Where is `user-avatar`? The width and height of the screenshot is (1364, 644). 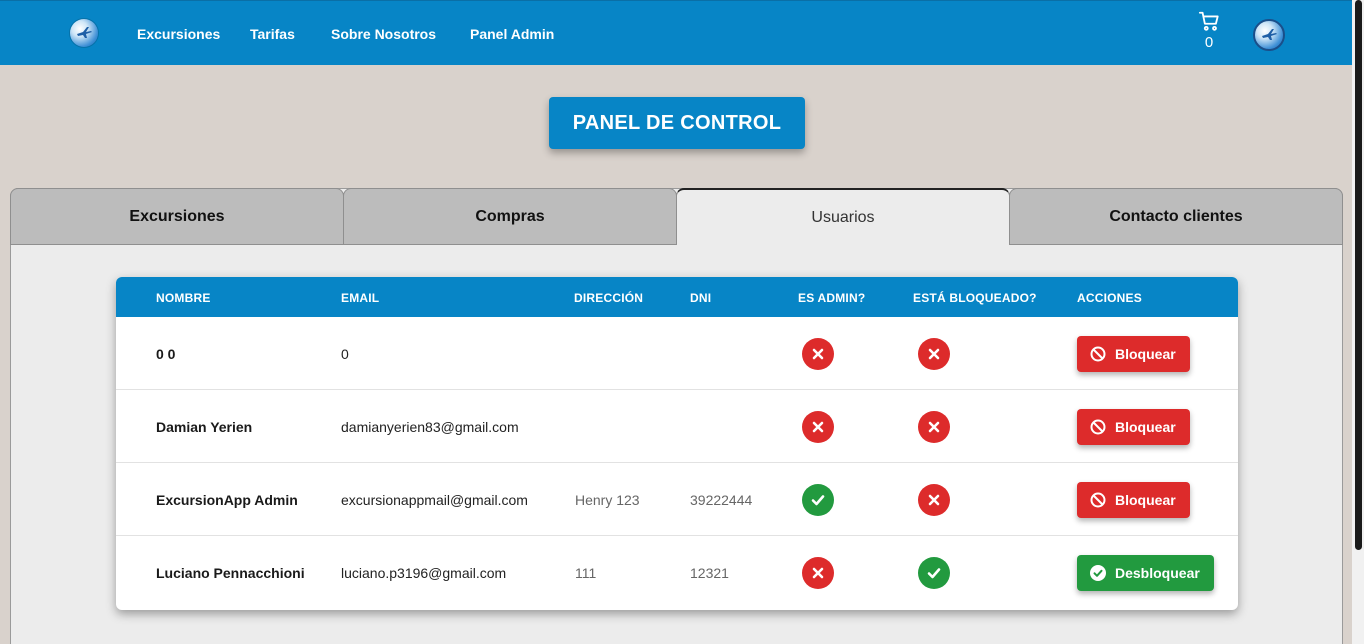
user-avatar is located at coordinates (1269, 35).